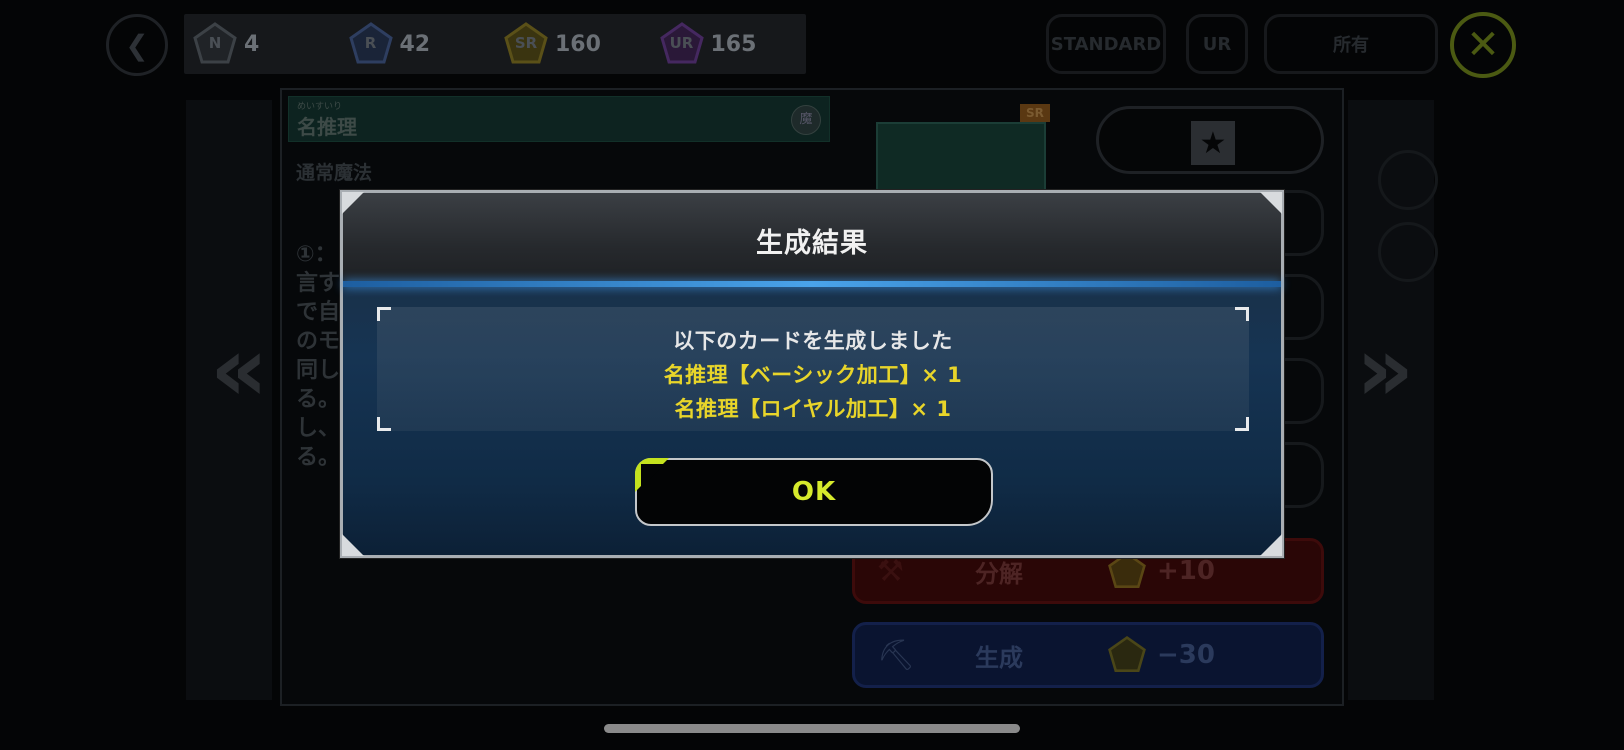 Image resolution: width=1624 pixels, height=750 pixels. I want to click on dialog-header: 生成結果, so click(812, 238).